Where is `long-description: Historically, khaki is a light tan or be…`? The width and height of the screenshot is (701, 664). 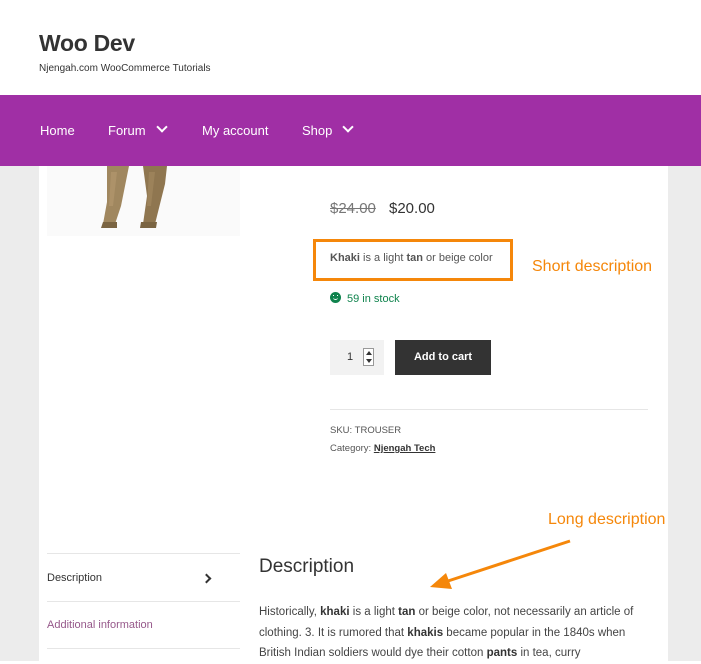
long-description: Historically, khaki is a light tan or be… is located at coordinates (454, 633).